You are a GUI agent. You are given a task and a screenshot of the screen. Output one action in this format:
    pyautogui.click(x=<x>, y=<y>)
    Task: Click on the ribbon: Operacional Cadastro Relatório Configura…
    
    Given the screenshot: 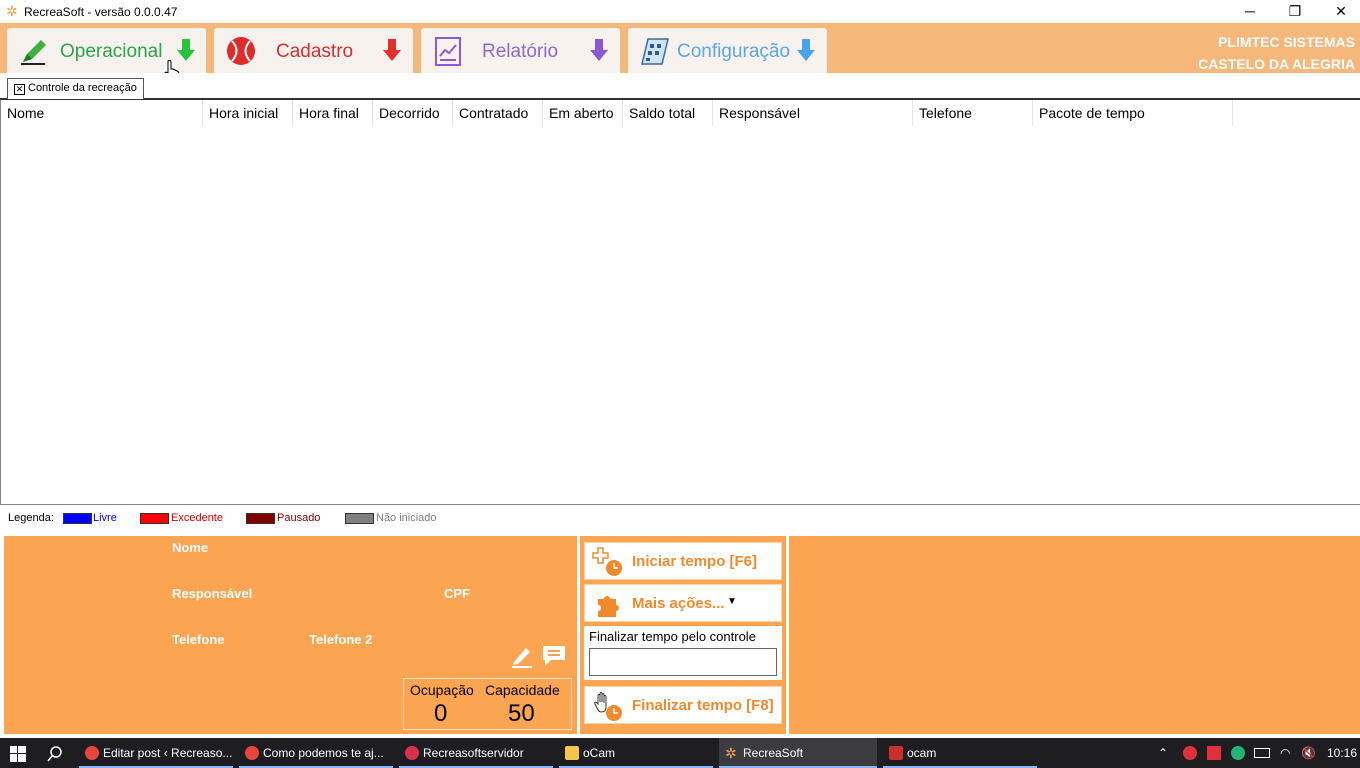 What is the action you would take?
    pyautogui.click(x=680, y=48)
    